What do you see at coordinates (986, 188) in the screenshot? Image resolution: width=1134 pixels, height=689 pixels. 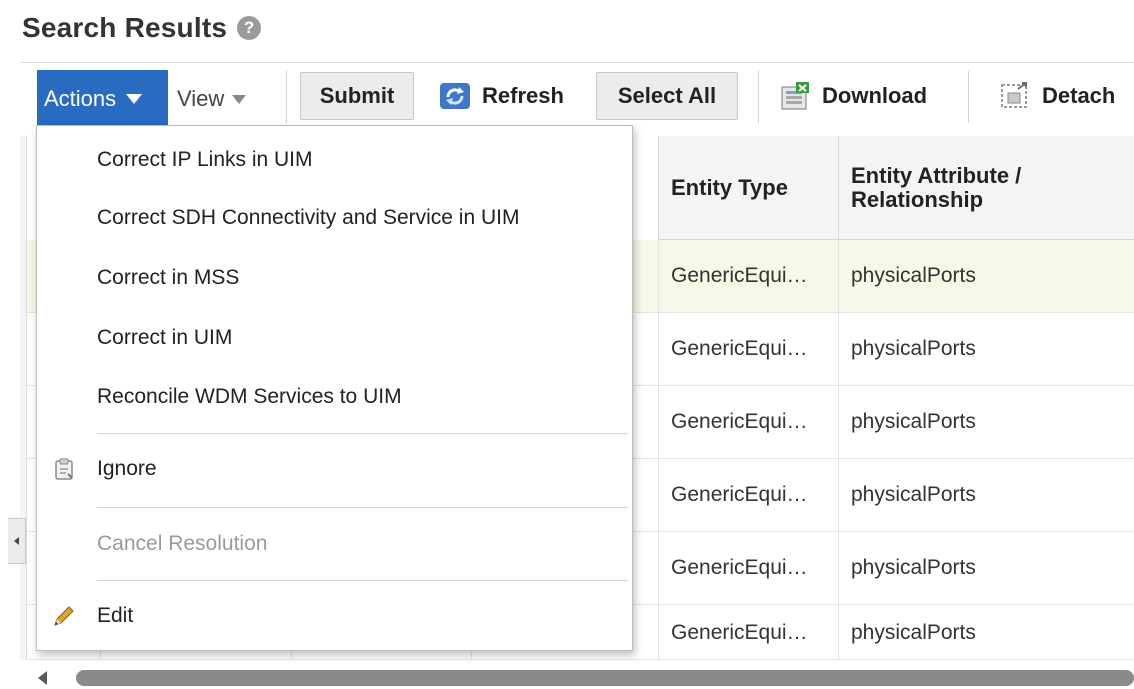 I see `column-header-entity-attribute: Entity Attribute / Relationship` at bounding box center [986, 188].